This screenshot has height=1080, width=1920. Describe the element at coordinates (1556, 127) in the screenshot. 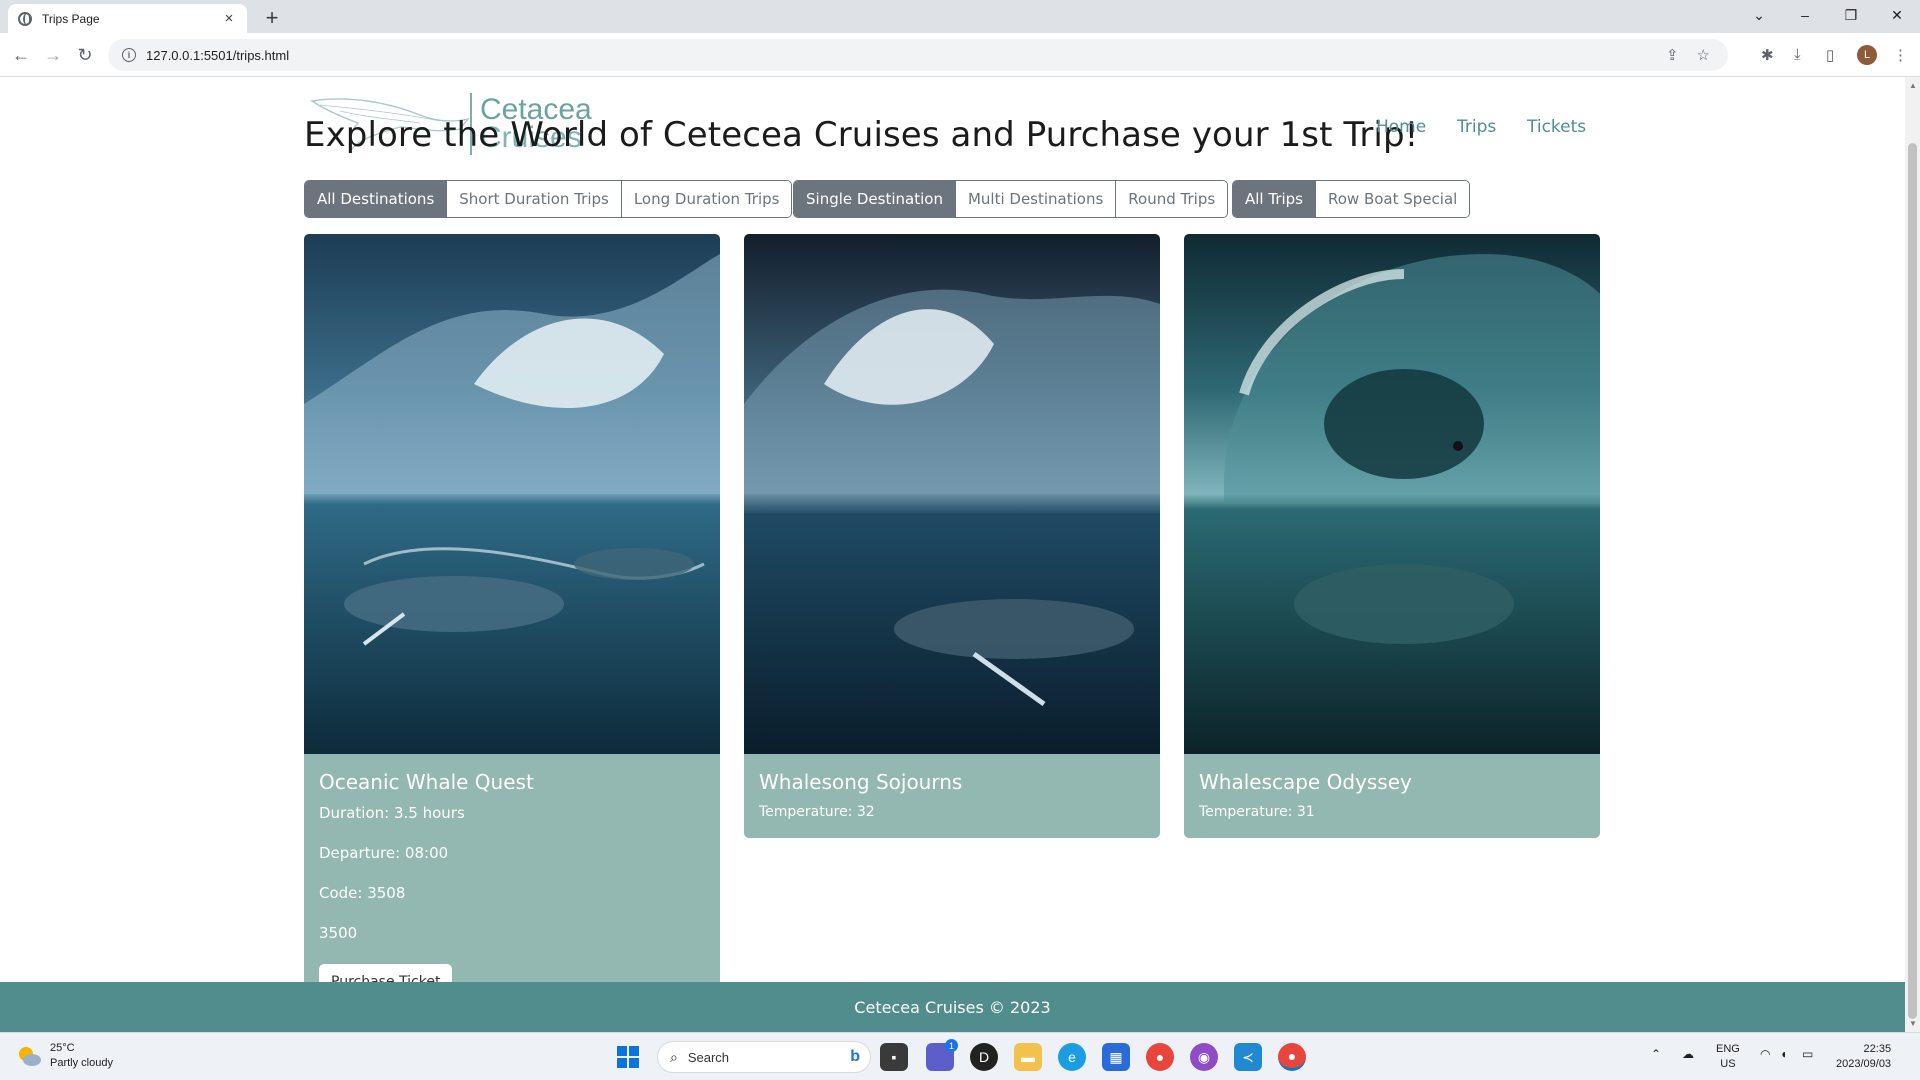

I see `nav-tickets-link: Tickets` at that location.